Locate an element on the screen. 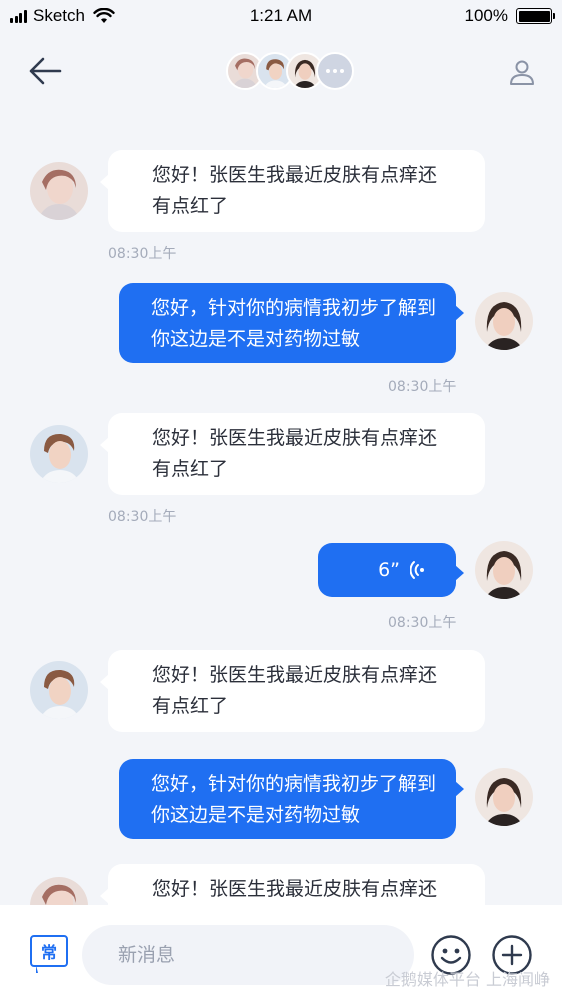 The height and width of the screenshot is (1000, 562). chat-header is located at coordinates (281, 72).